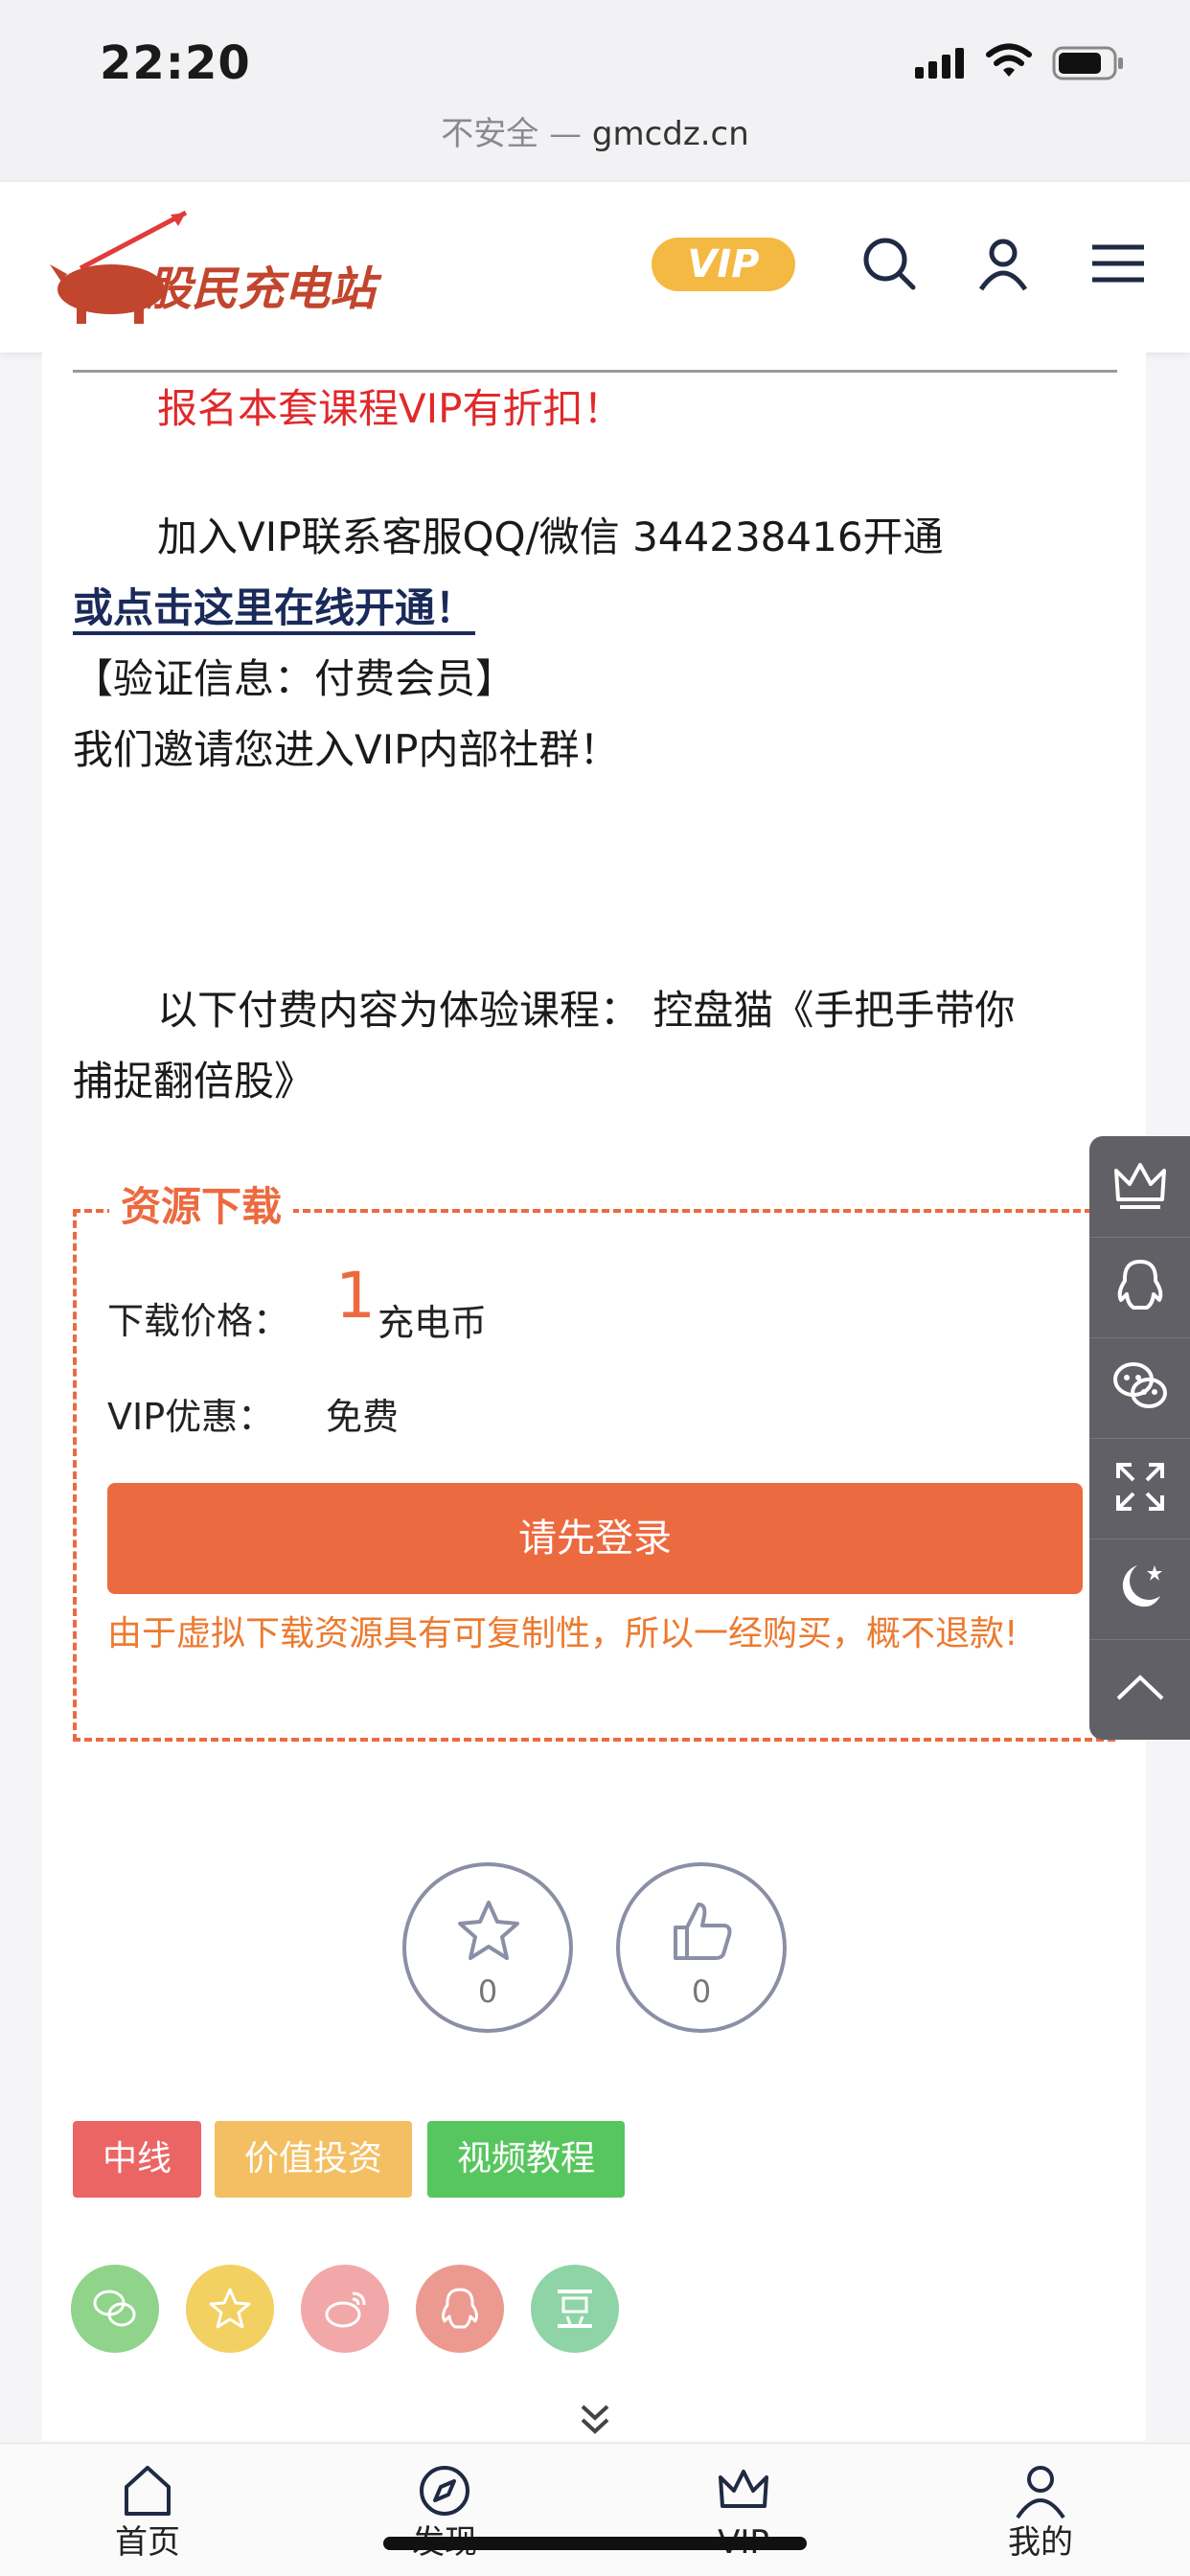 The height and width of the screenshot is (2576, 1190). I want to click on back-to-top-button, so click(1139, 1689).